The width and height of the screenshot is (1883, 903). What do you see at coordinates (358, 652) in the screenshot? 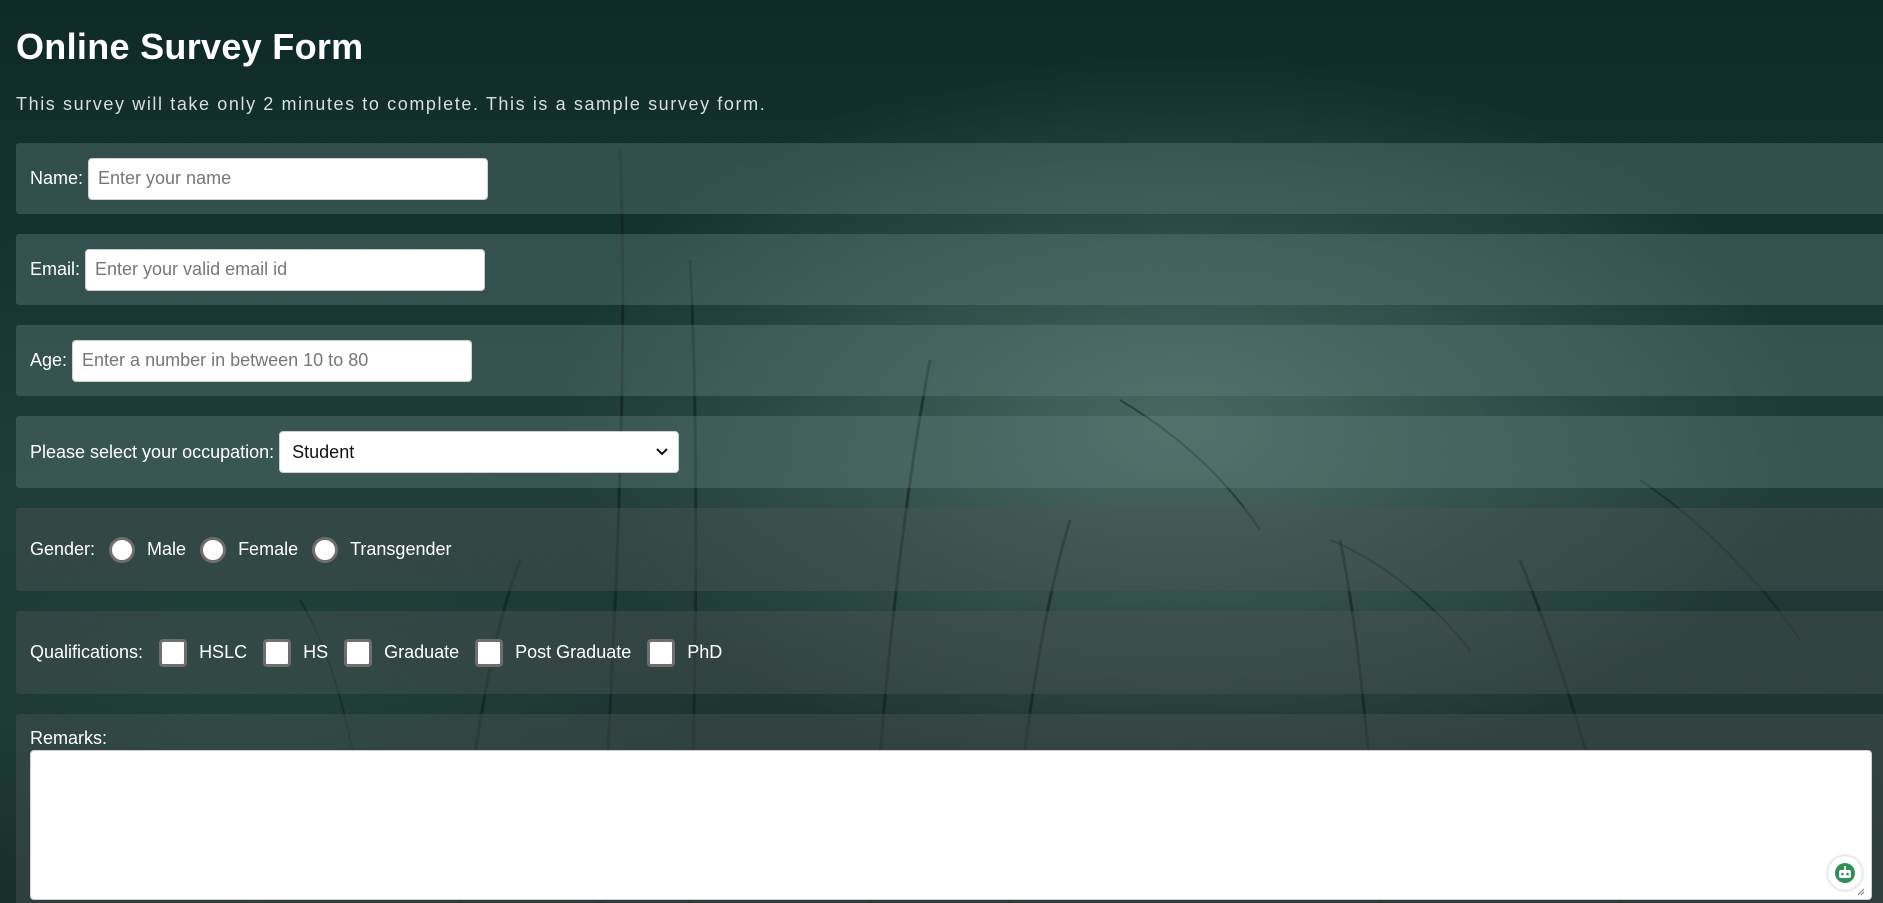
I see `qualification-checkbox-graduate` at bounding box center [358, 652].